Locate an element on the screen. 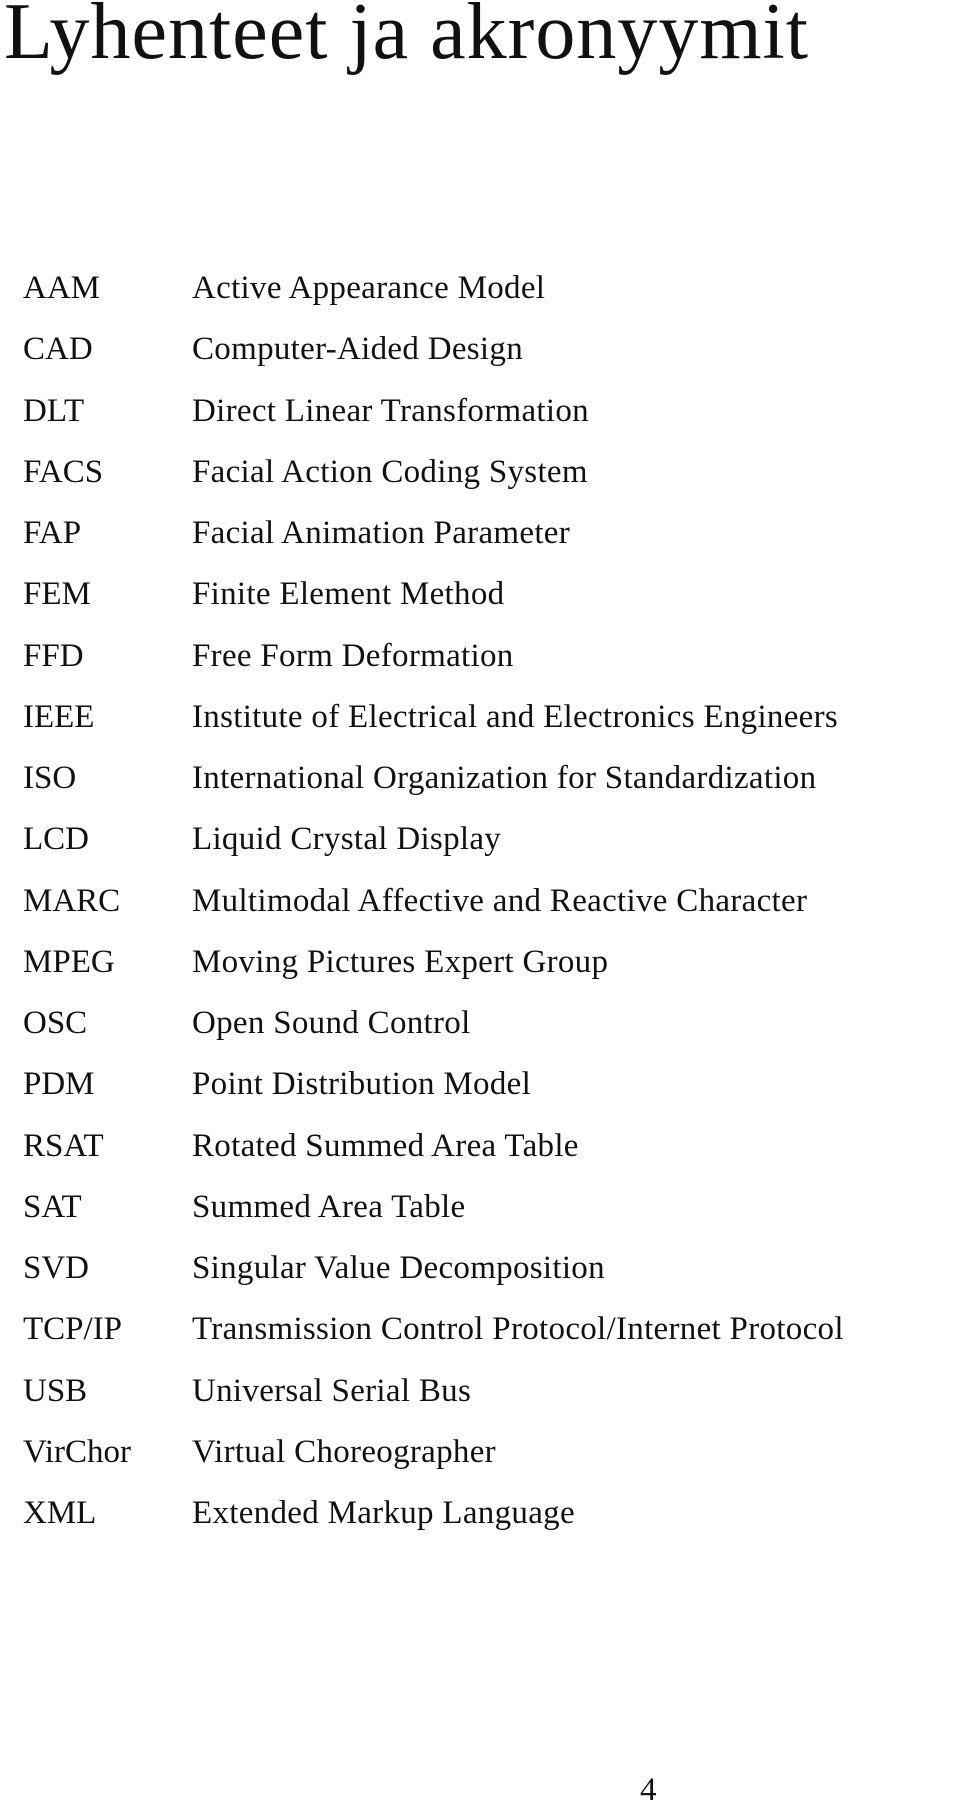 The width and height of the screenshot is (960, 1819). acronym-row: AAM Active Appearance Model is located at coordinates (480, 298).